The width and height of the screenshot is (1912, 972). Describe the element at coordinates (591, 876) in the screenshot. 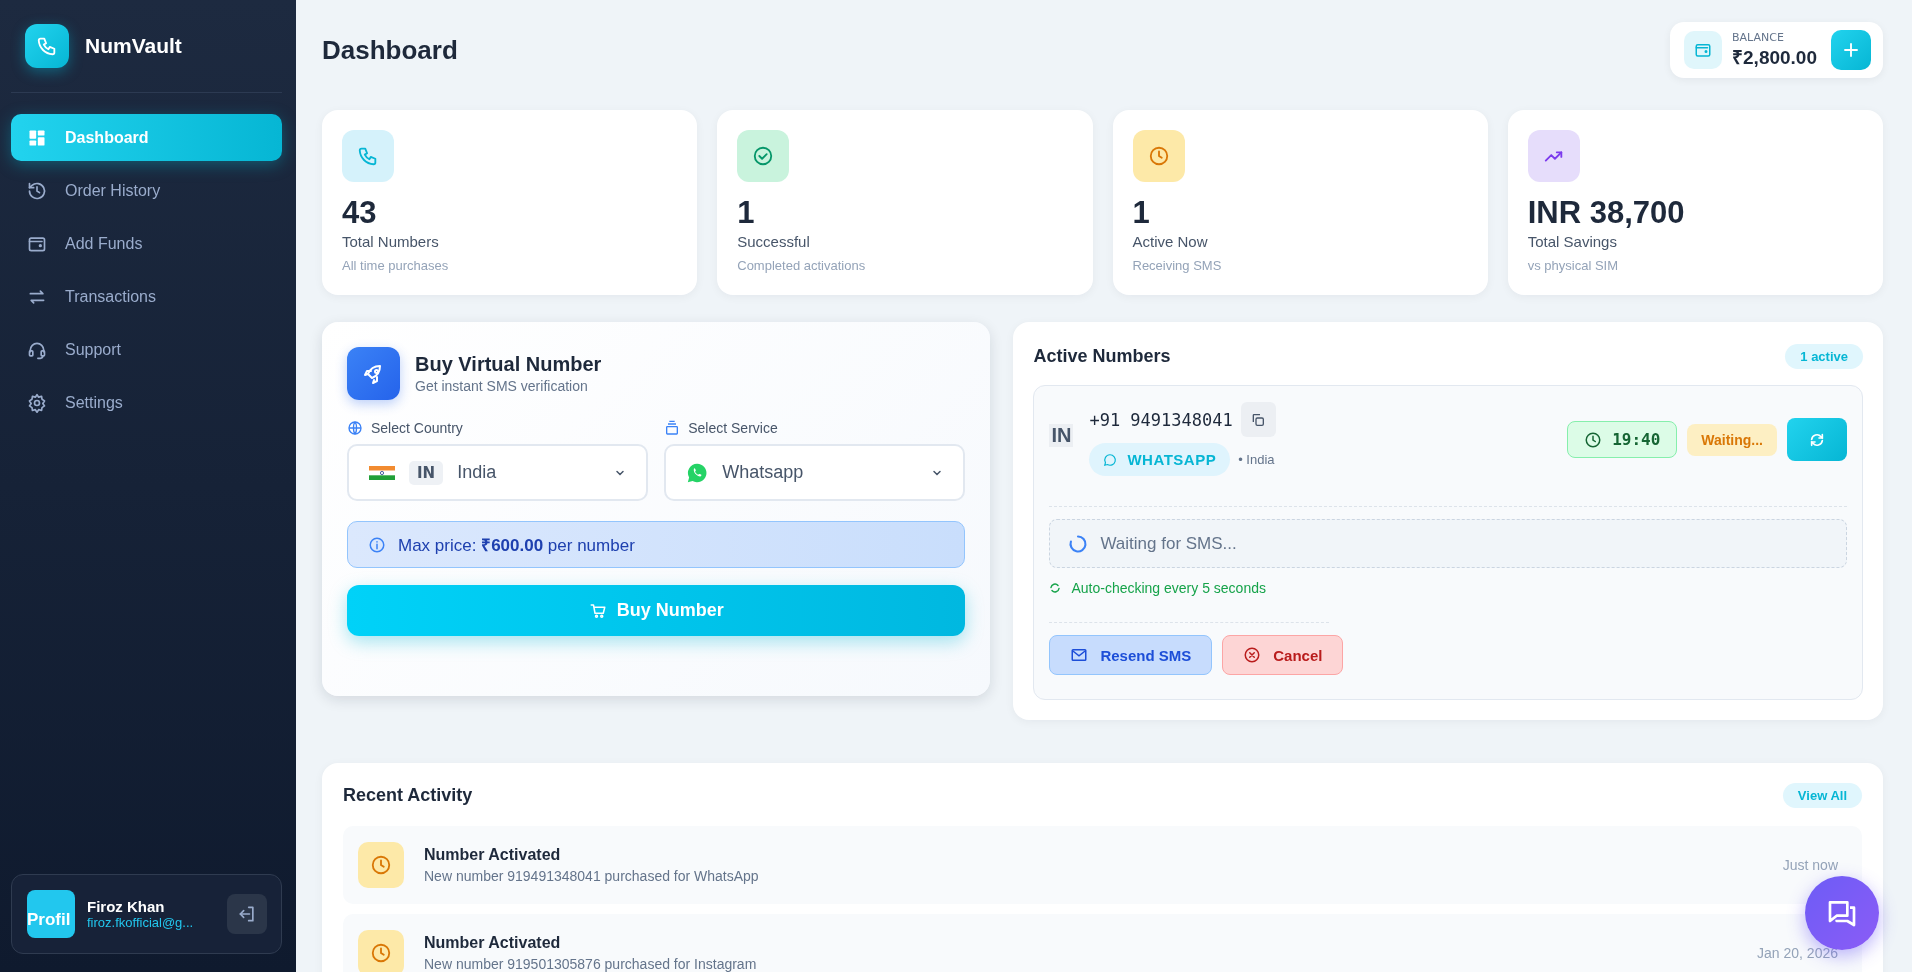

I see `activity-detail: New number 919491348041 purchased for WhatsApp` at that location.